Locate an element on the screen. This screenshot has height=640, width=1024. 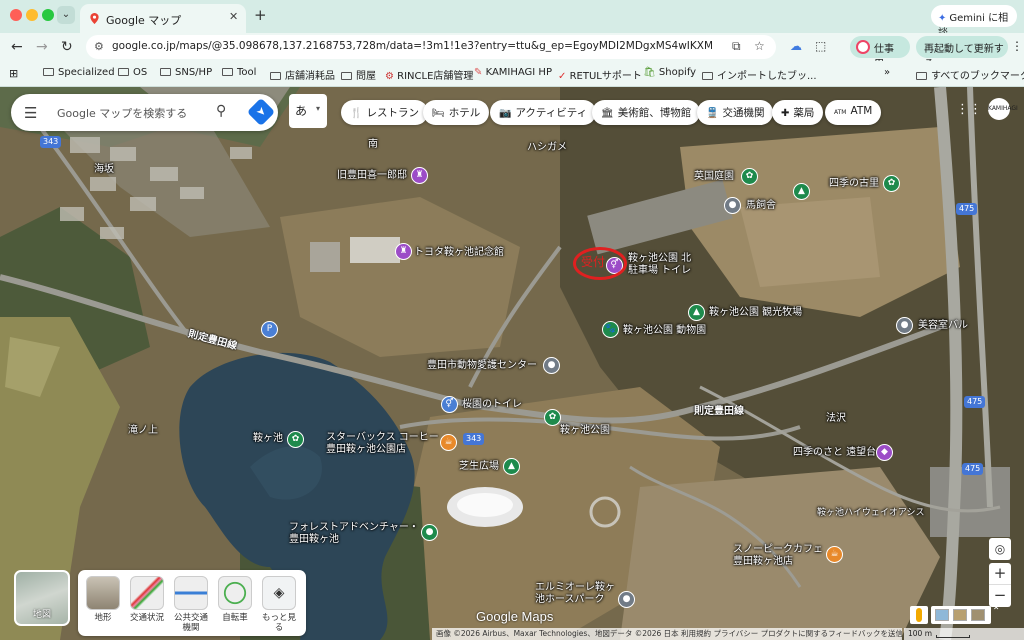
poi-label-kankou-farm: 鞍ヶ池公園 観光牧場 is located at coordinates (755, 313).